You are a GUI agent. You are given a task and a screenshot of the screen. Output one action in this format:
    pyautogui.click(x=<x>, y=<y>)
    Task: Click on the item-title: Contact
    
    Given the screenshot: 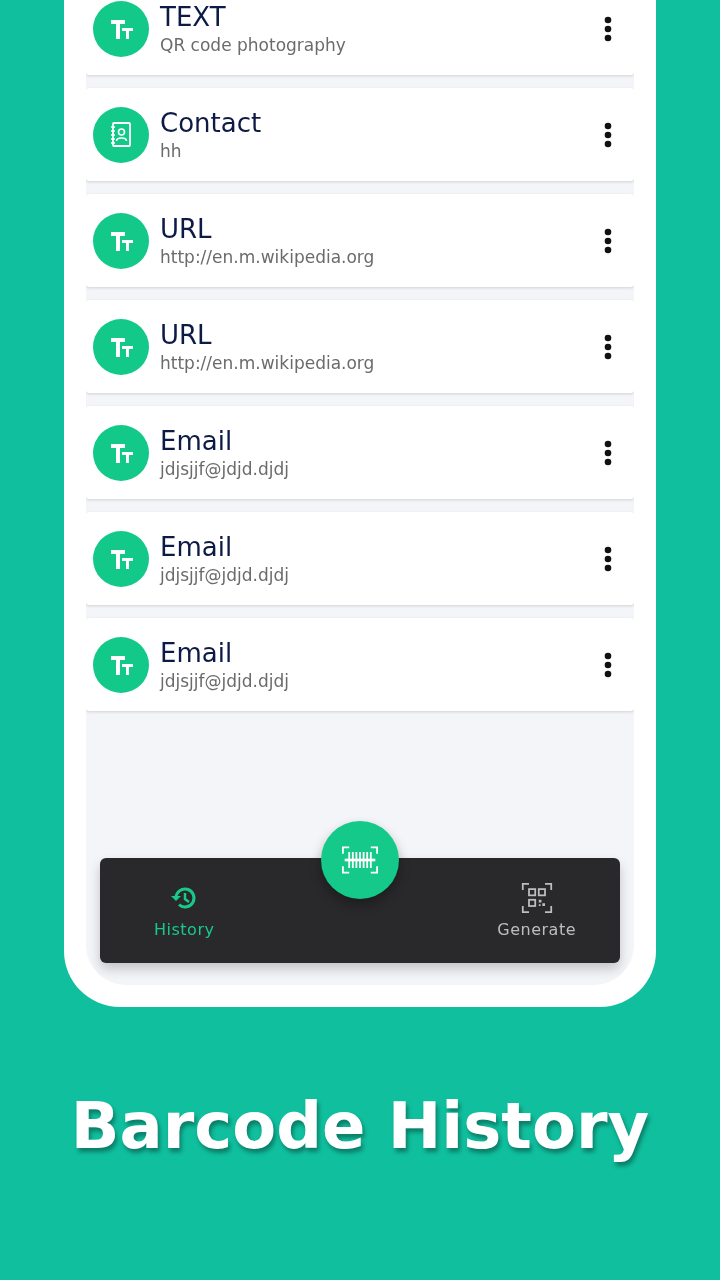 What is the action you would take?
    pyautogui.click(x=211, y=122)
    